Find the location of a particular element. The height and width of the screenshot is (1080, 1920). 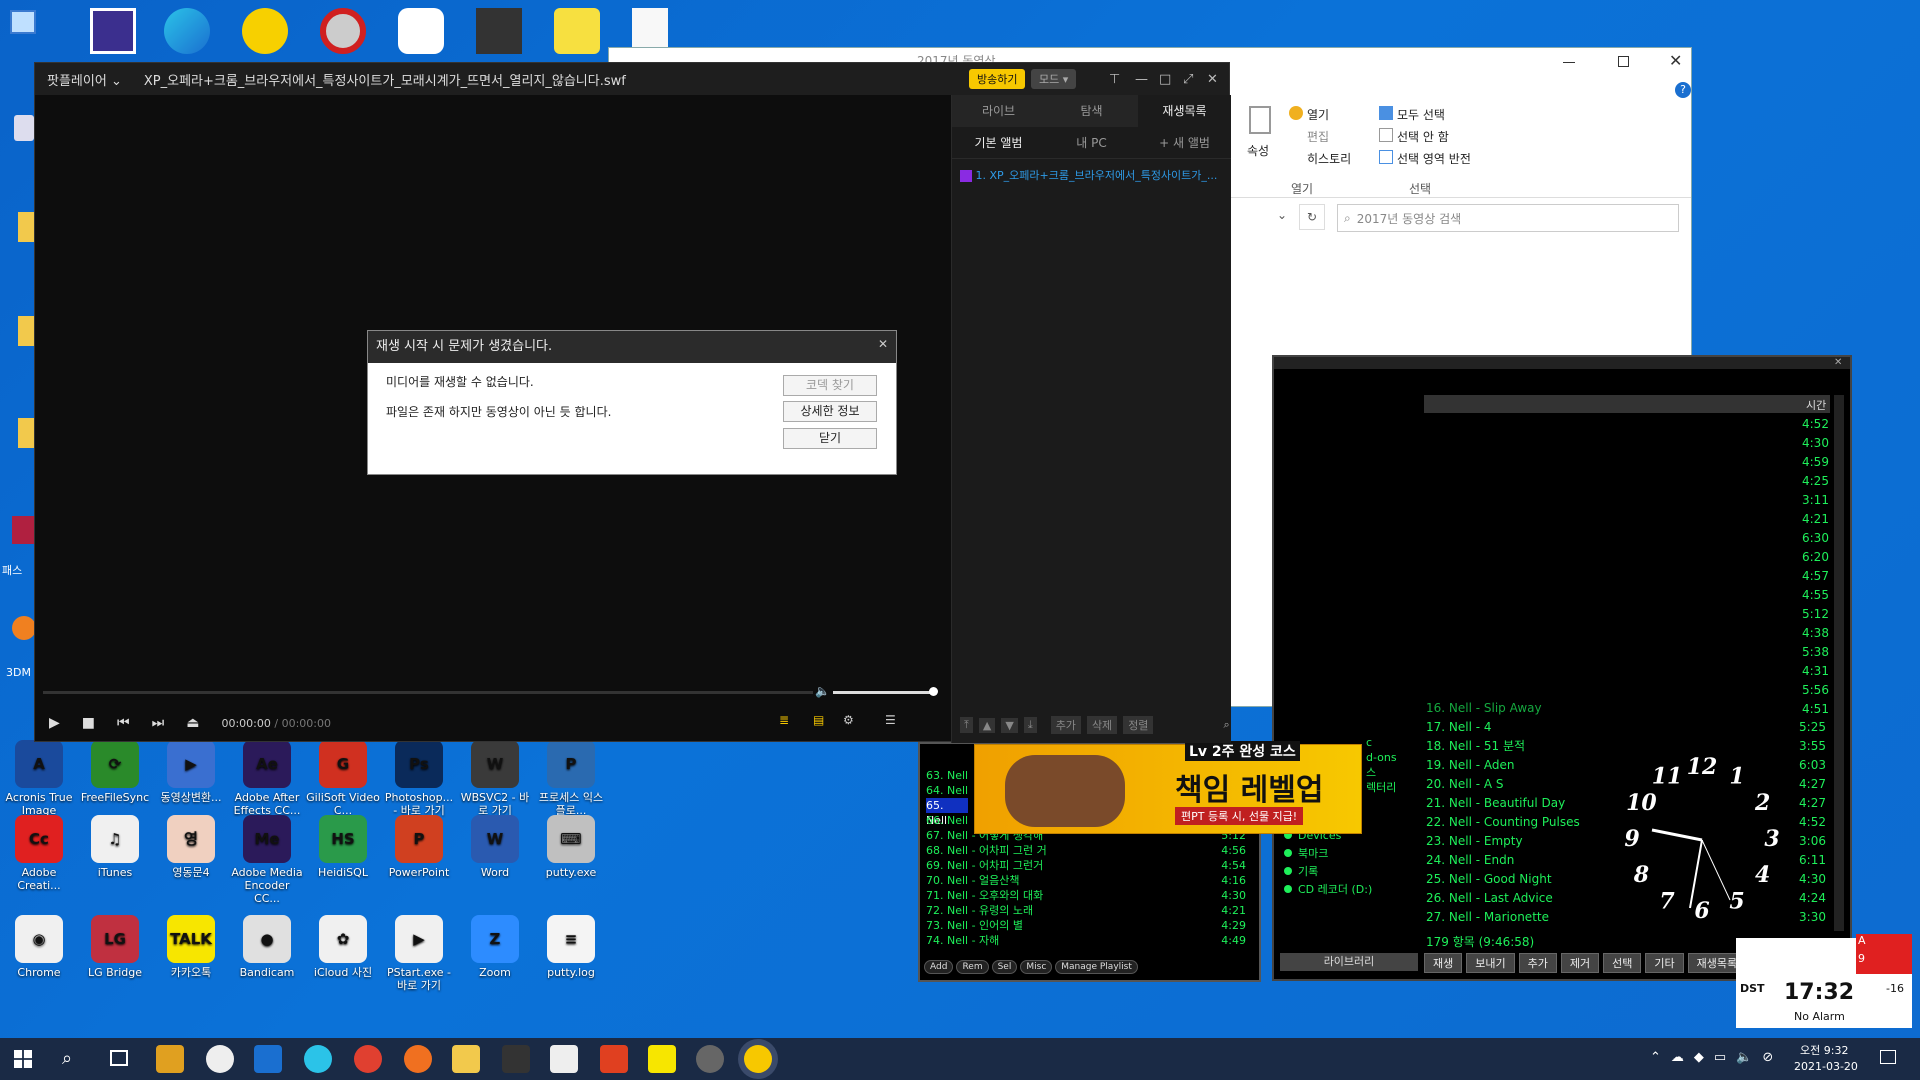

search-icon: ⌕ is located at coordinates (67, 1058).